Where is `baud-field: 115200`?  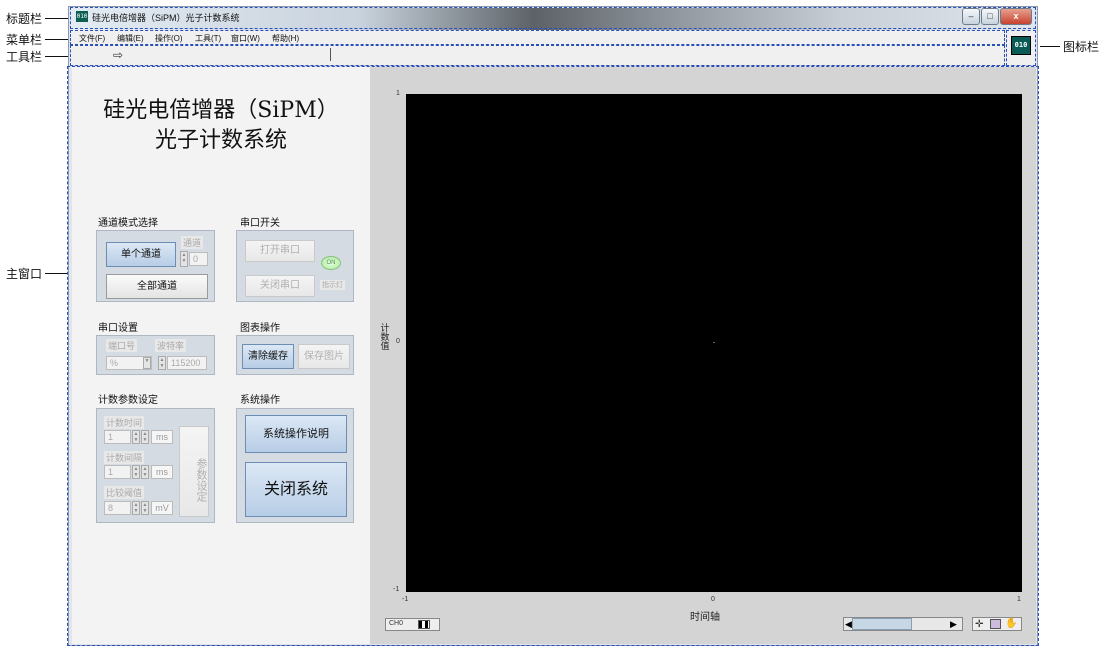
baud-field: 115200 is located at coordinates (187, 363).